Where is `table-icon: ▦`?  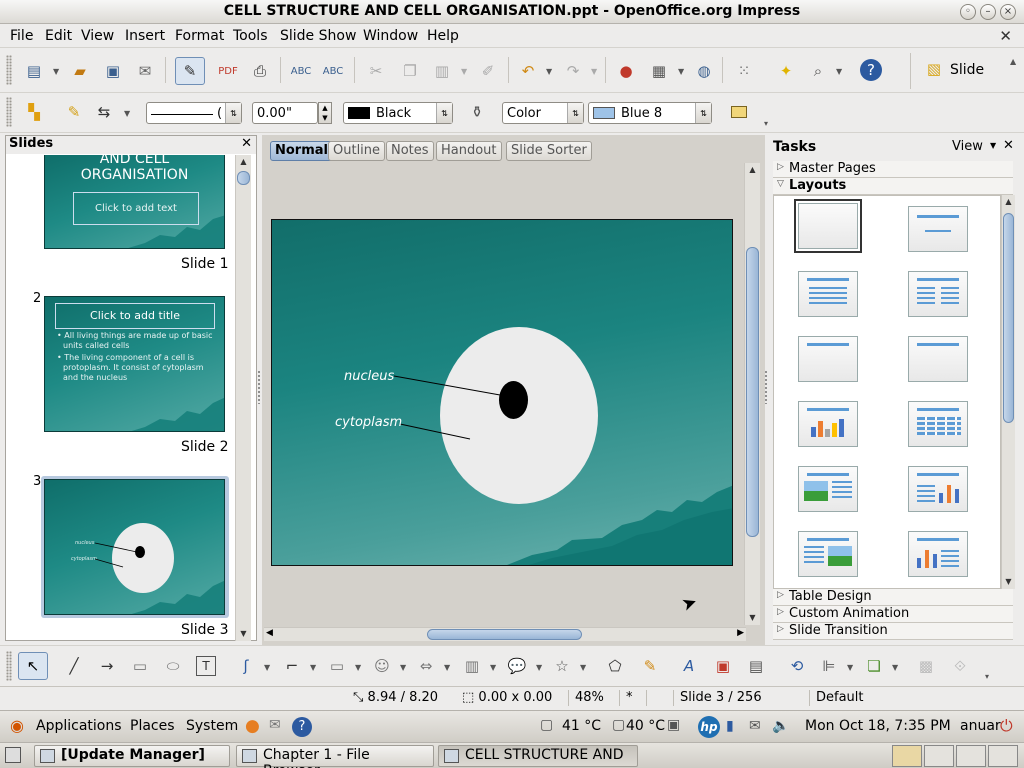
table-icon: ▦ is located at coordinates (659, 71).